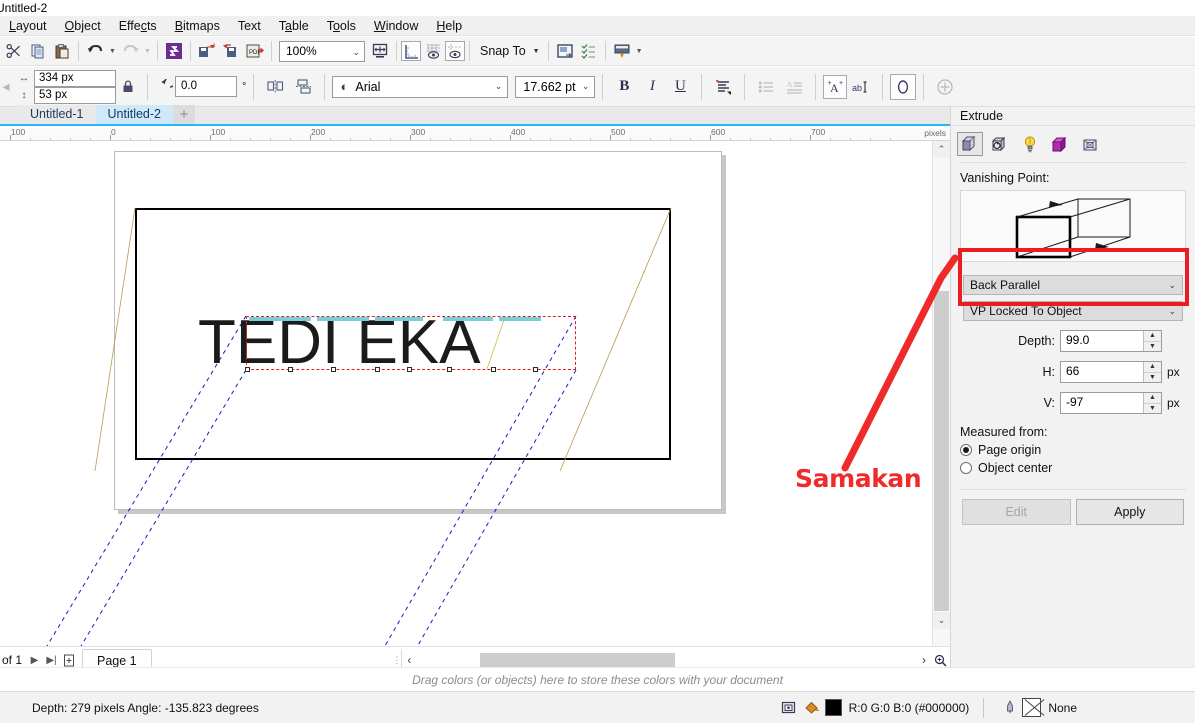  I want to click on object-snap-icon, so click(789, 708).